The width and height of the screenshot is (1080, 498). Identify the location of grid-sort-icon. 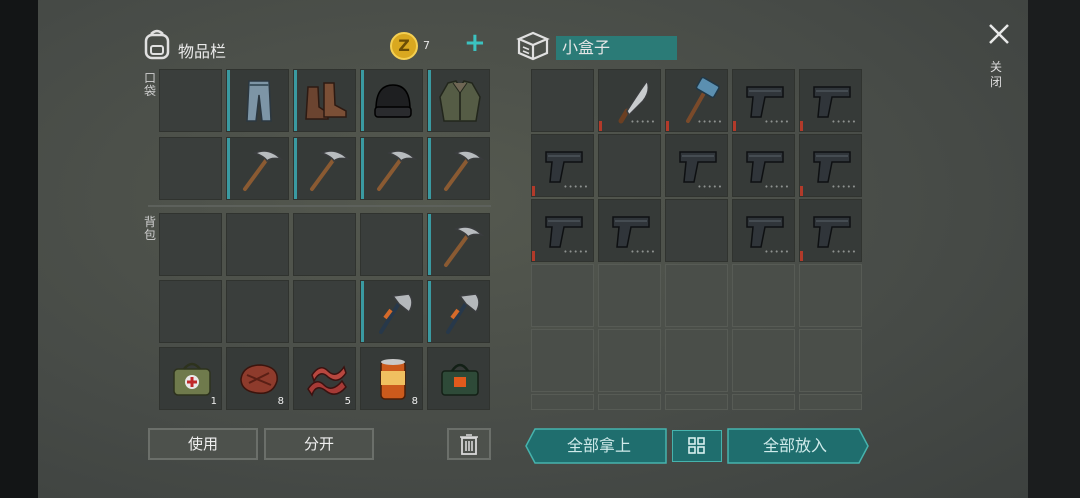
(696, 445).